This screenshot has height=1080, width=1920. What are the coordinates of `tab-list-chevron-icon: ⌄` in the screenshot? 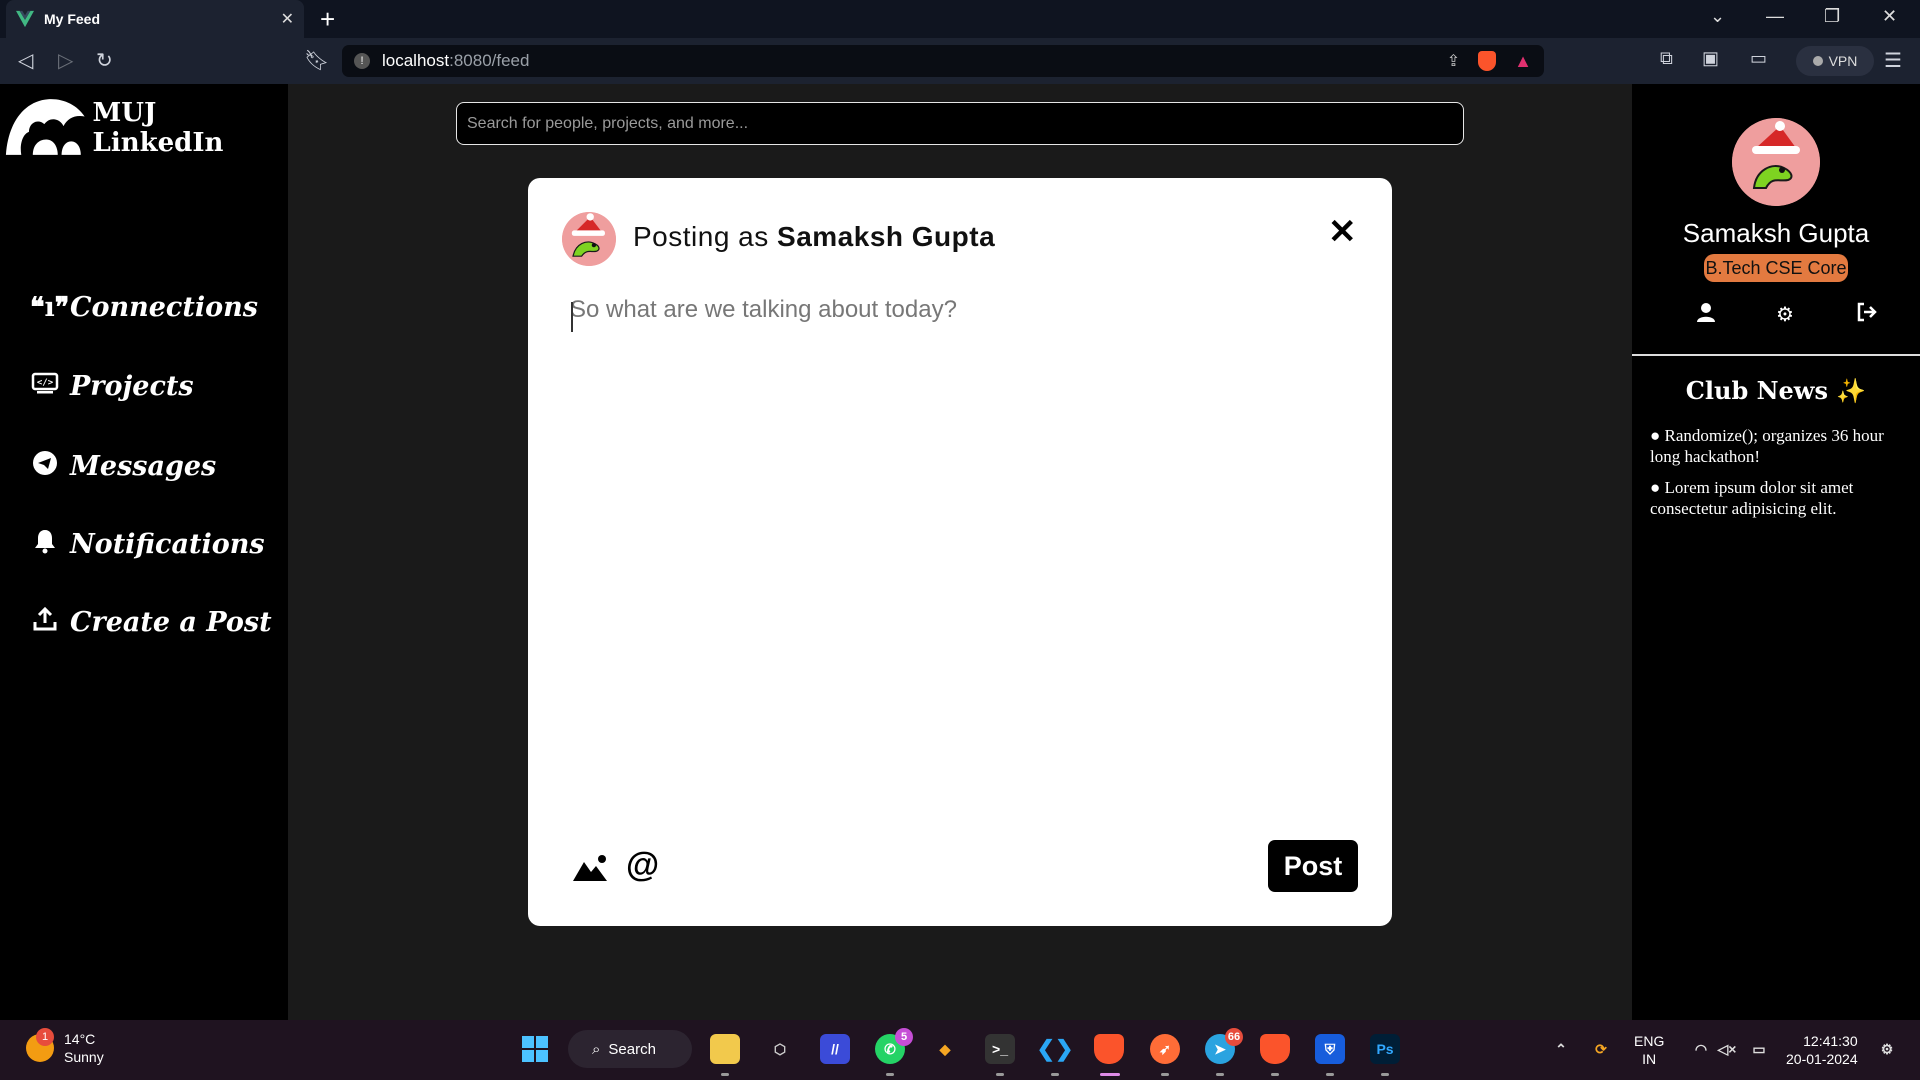 It's located at (1717, 16).